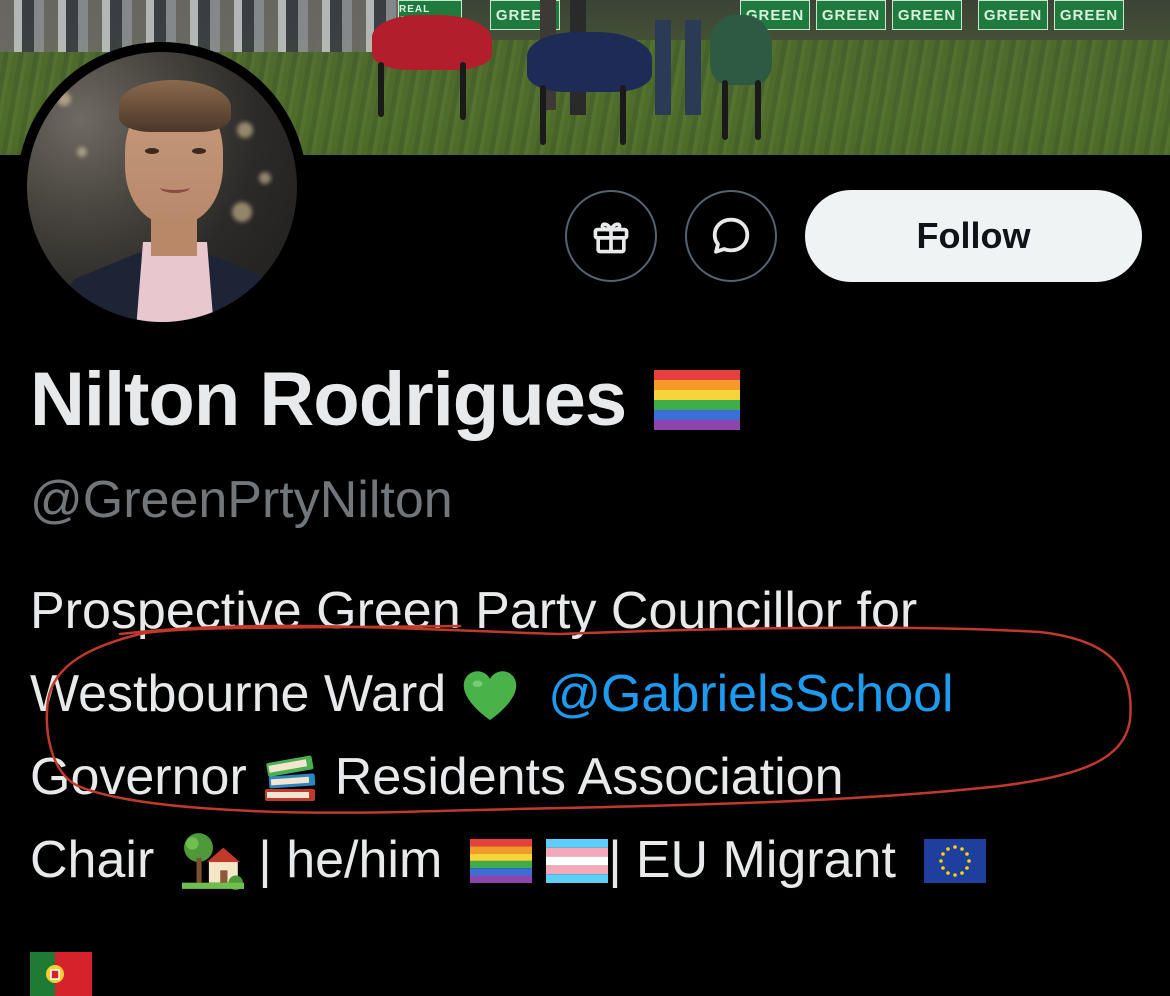 This screenshot has width=1170, height=996. What do you see at coordinates (973, 236) in the screenshot?
I see `follow-button: Follow` at bounding box center [973, 236].